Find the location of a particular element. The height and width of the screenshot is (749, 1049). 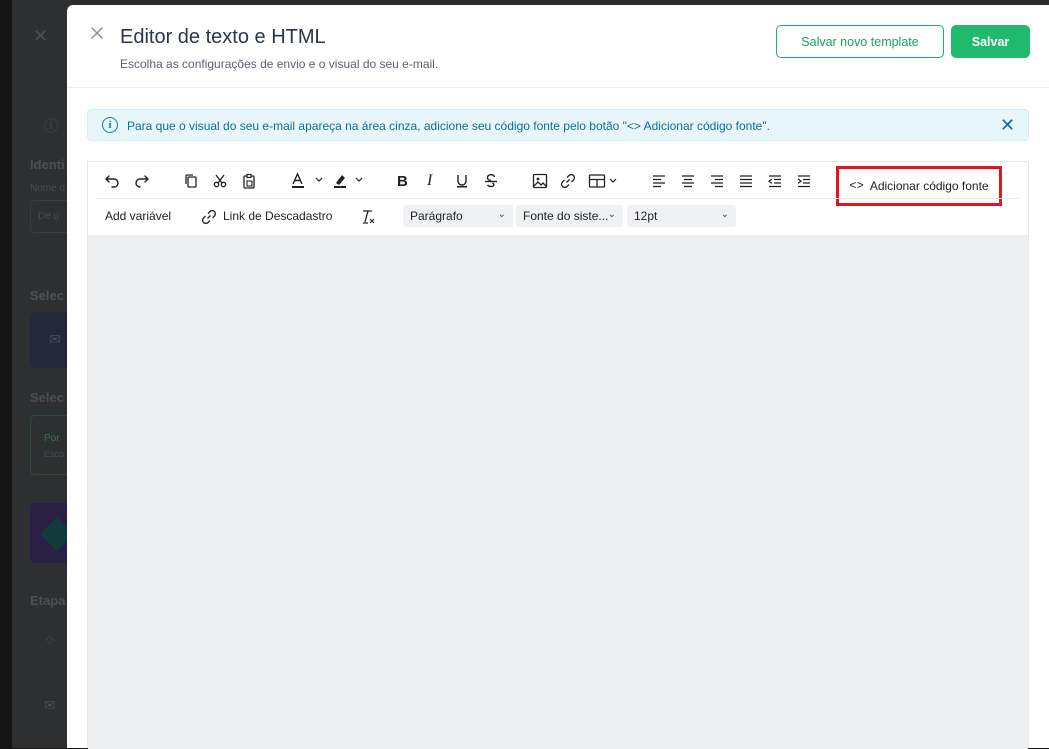

text-color-icon is located at coordinates (308, 181).